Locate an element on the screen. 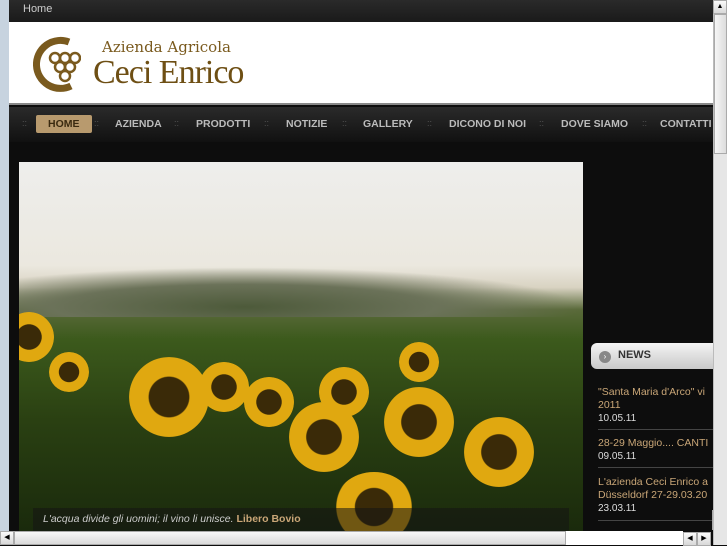 The height and width of the screenshot is (546, 727). window-edge is located at coordinates (4, 272).